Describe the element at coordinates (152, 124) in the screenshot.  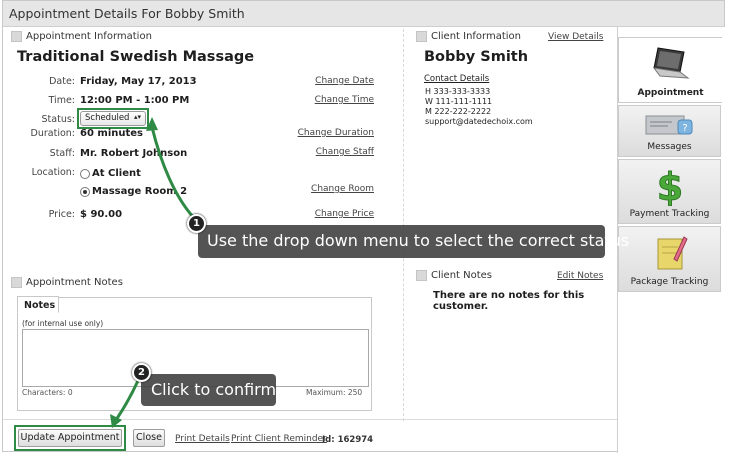
I see `callout-1-arrowhead` at that location.